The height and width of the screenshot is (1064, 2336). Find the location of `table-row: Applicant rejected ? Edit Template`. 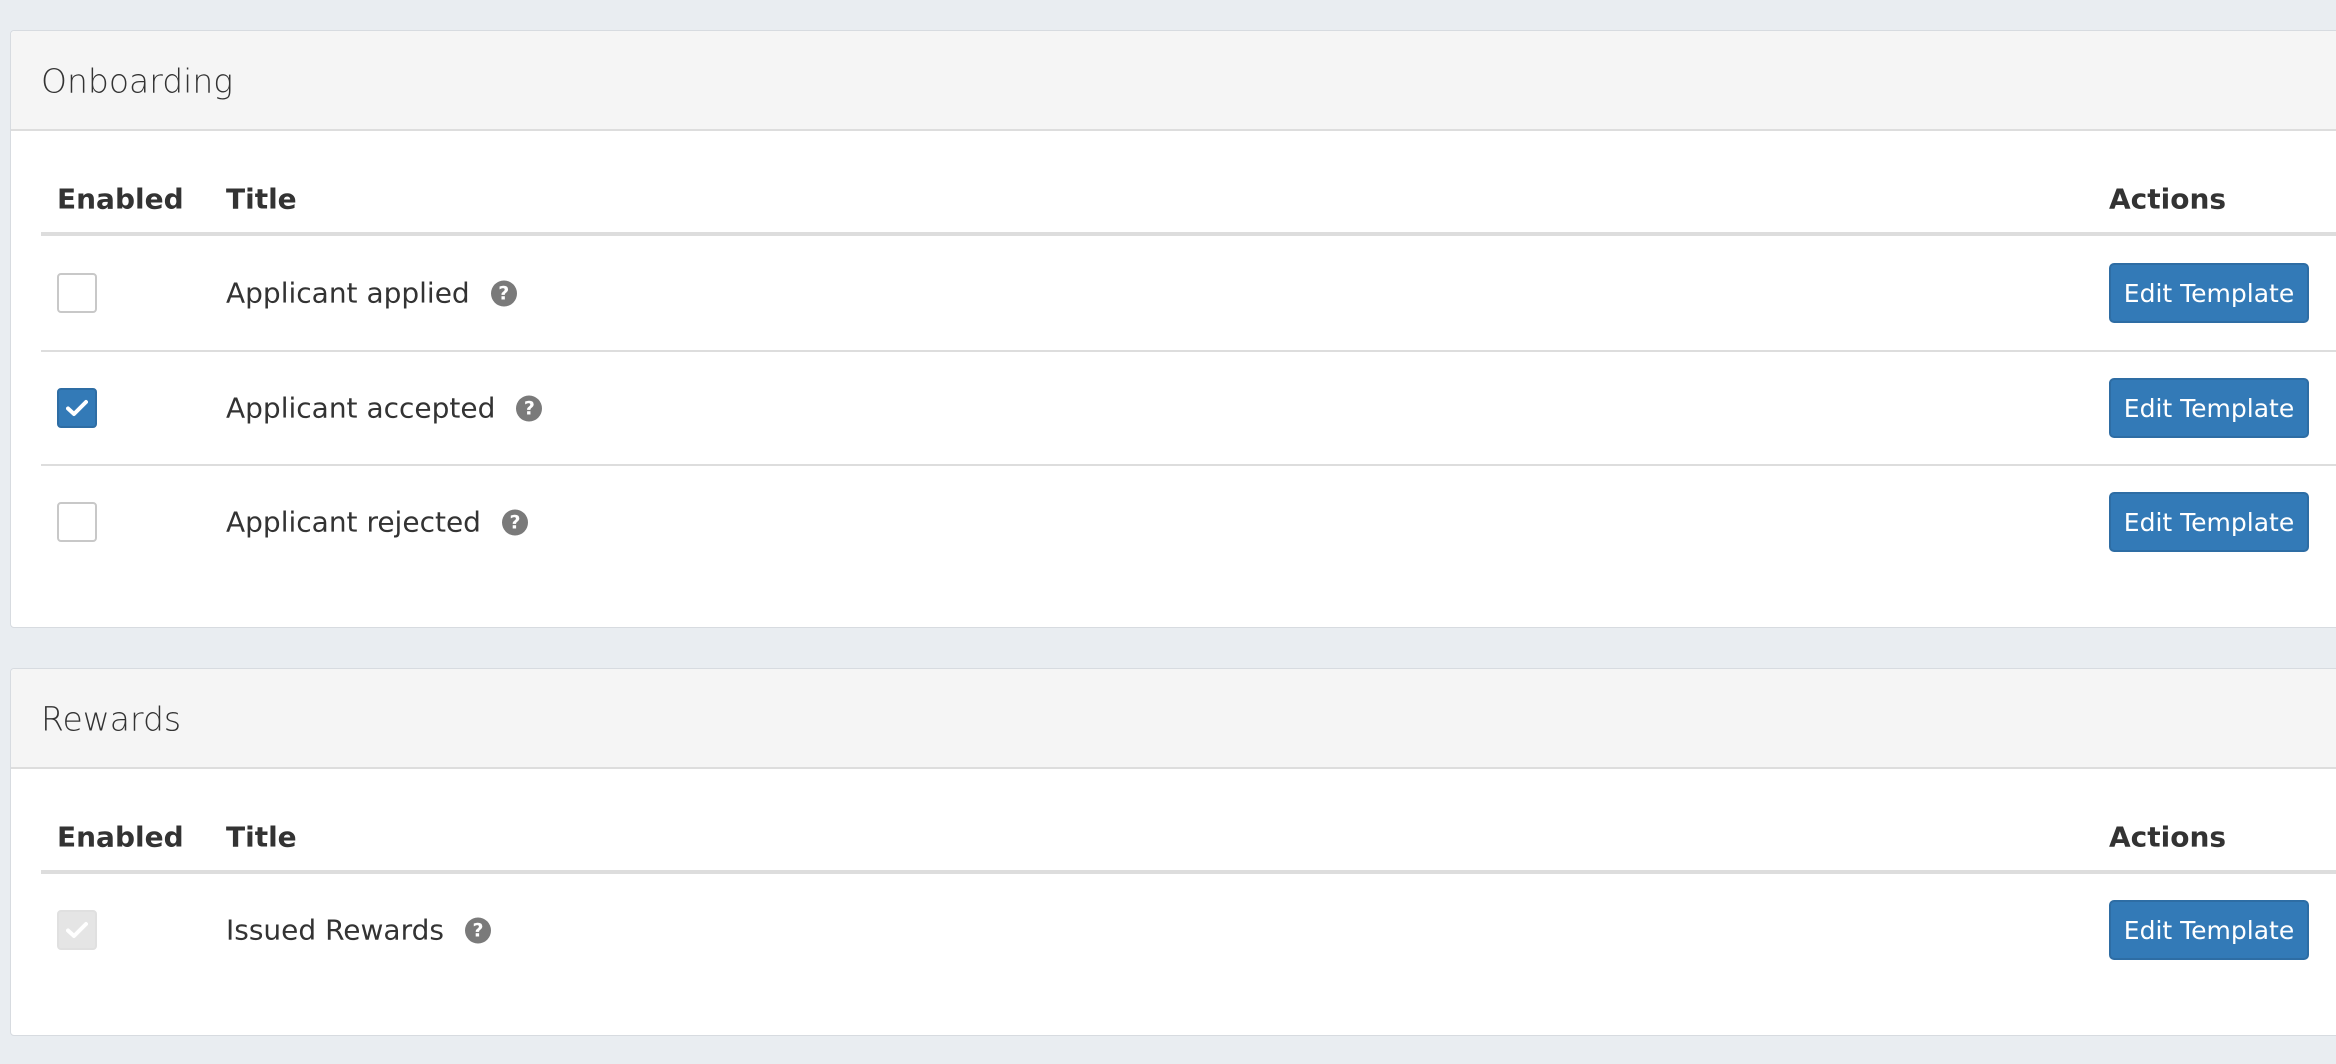

table-row: Applicant rejected ? Edit Template is located at coordinates (1188, 521).